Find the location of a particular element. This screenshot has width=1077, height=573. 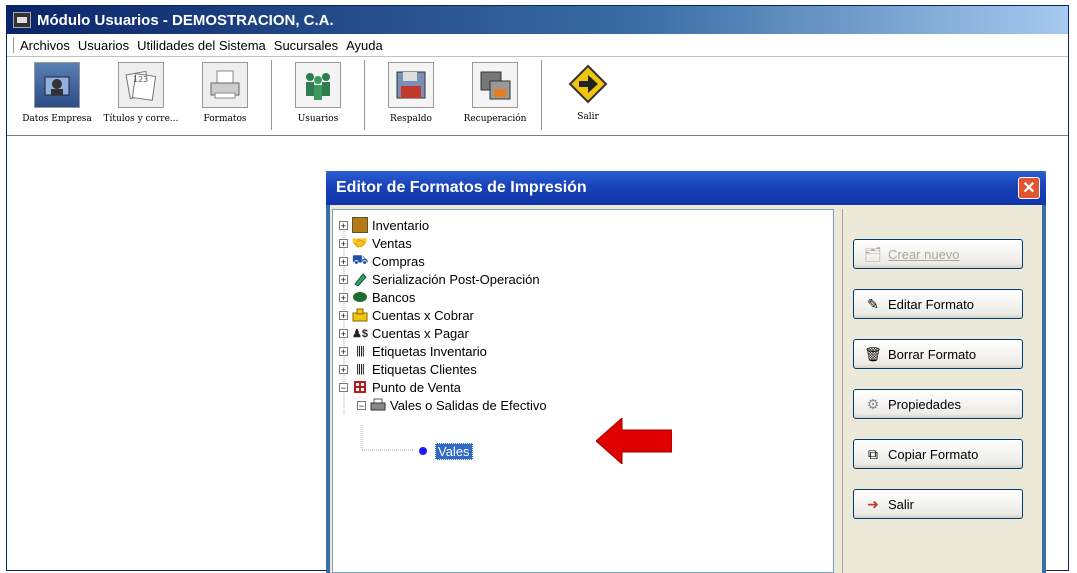

edit-icon: ✎ is located at coordinates (873, 303).